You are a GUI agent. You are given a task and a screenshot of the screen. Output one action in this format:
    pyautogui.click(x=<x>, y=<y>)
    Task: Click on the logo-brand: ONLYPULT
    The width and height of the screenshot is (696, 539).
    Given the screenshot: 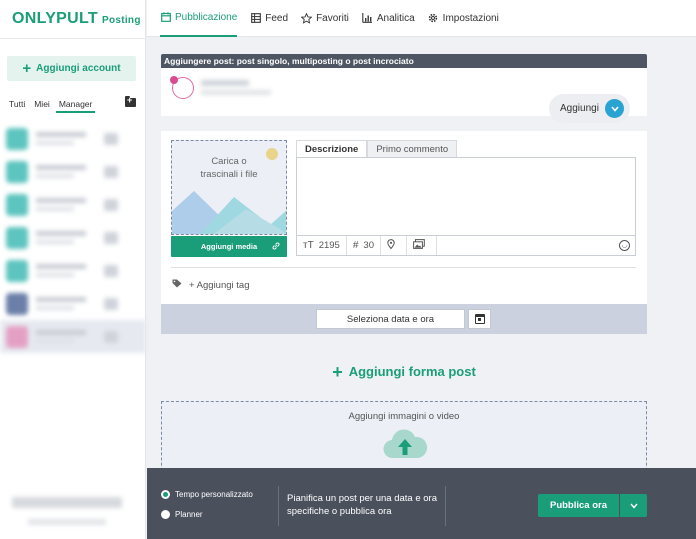 What is the action you would take?
    pyautogui.click(x=55, y=18)
    